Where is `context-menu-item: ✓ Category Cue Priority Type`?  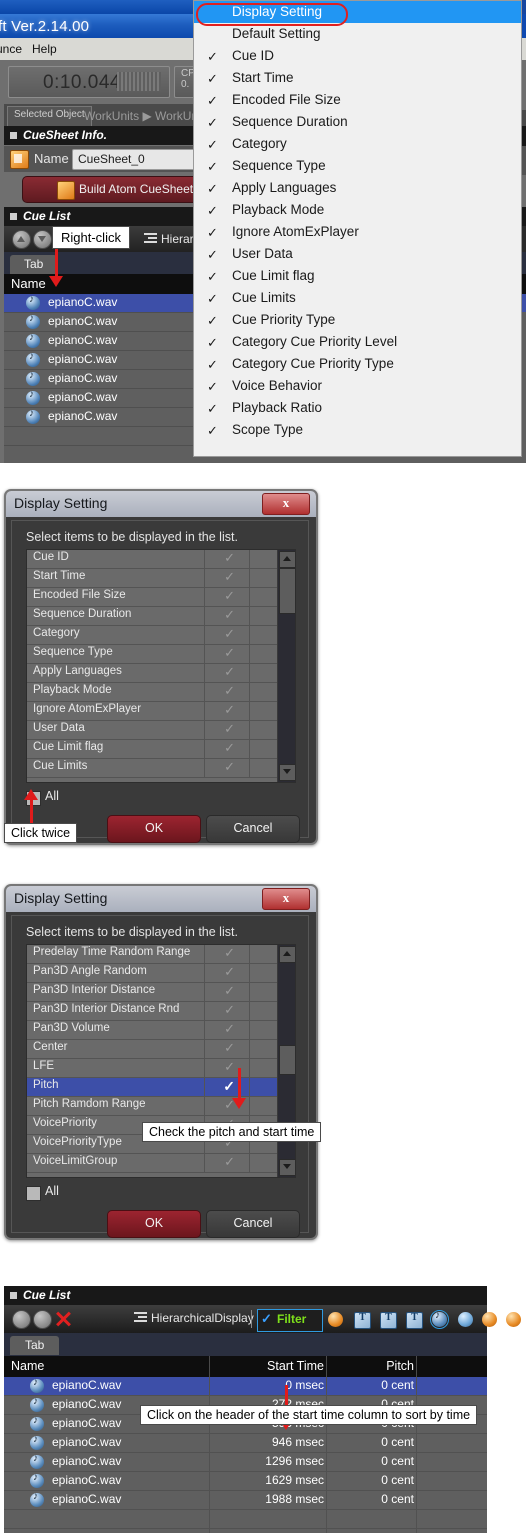
context-menu-item: ✓ Category Cue Priority Type is located at coordinates (357, 364).